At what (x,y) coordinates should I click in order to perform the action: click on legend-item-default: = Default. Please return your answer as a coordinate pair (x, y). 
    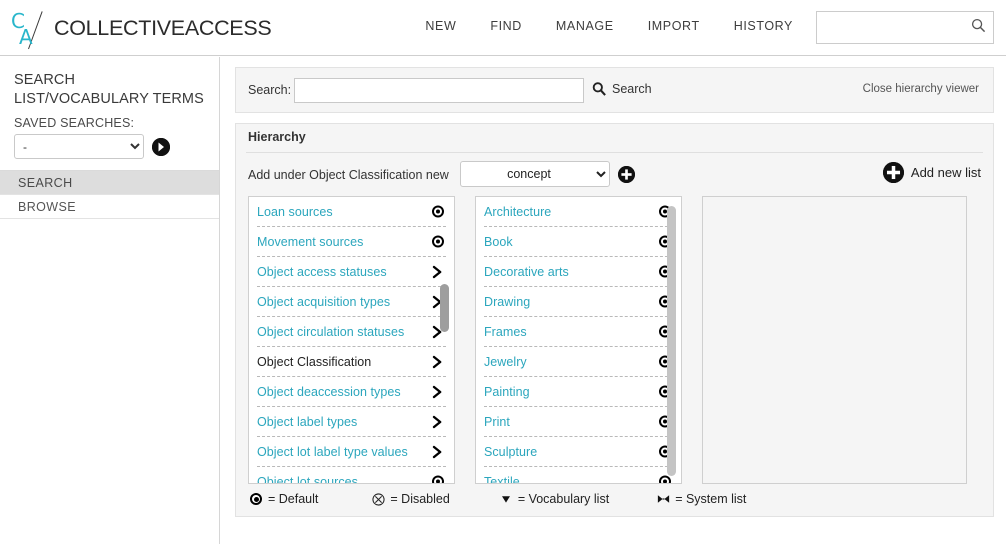
    Looking at the image, I should click on (283, 499).